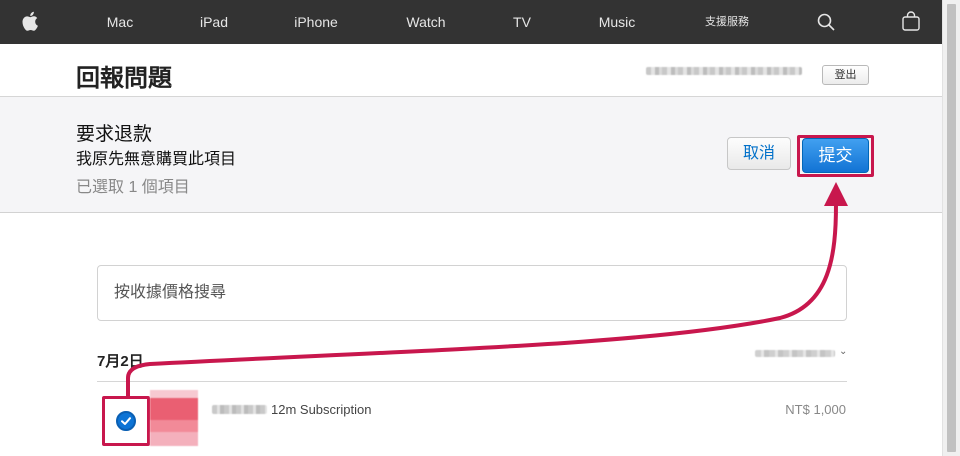 This screenshot has height=456, width=960. What do you see at coordinates (425, 22) in the screenshot?
I see `nav-item-watch: Watch` at bounding box center [425, 22].